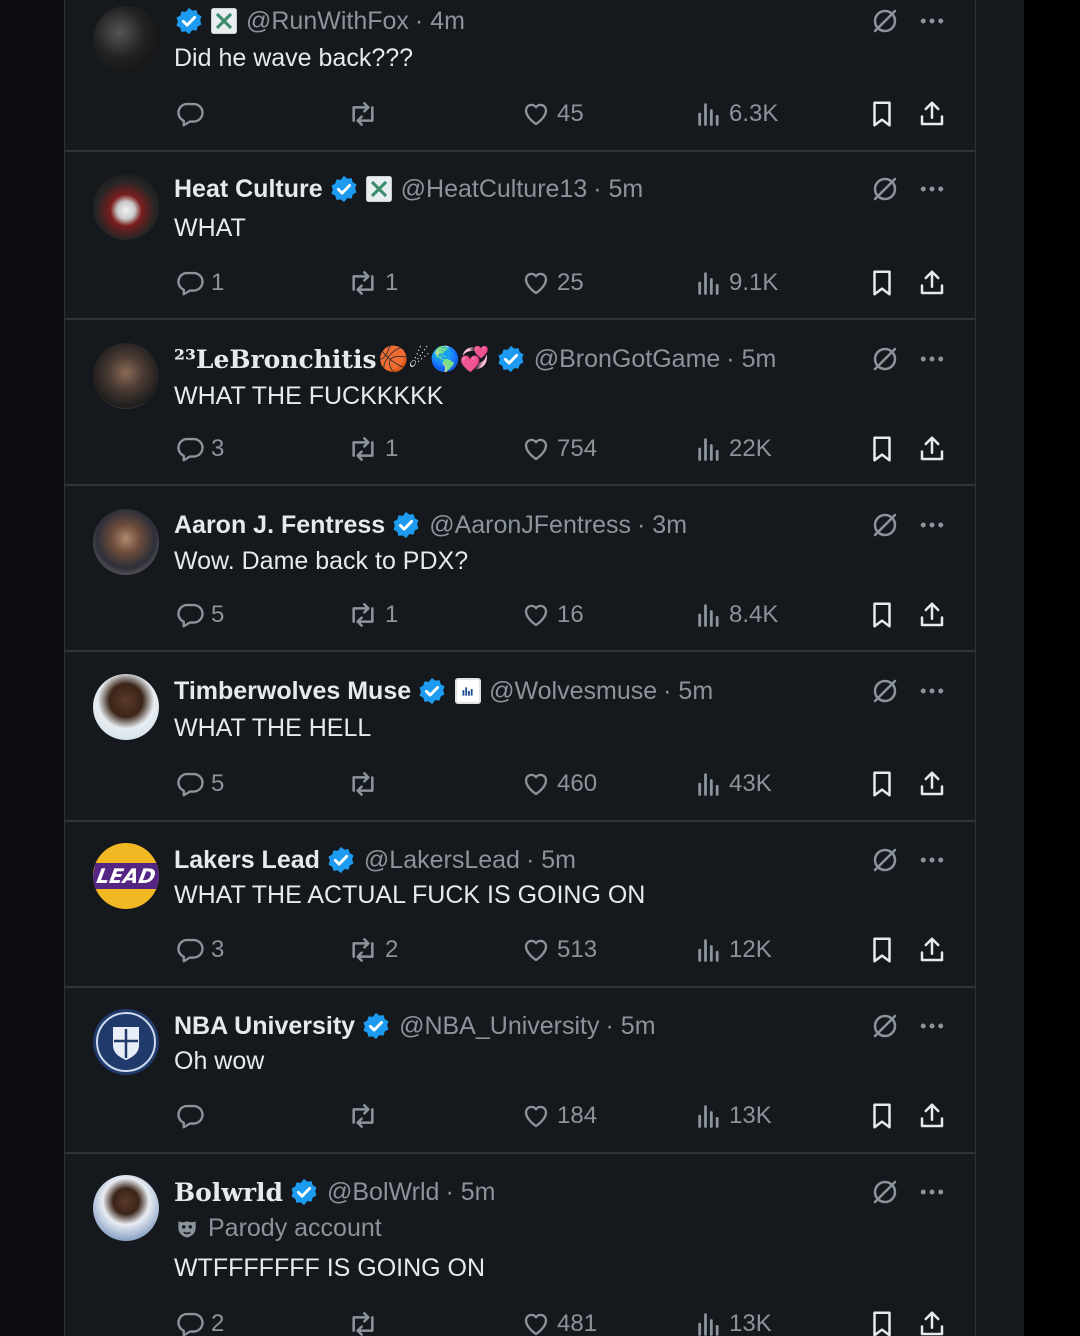  I want to click on author-handle: @LakersLead, so click(442, 860).